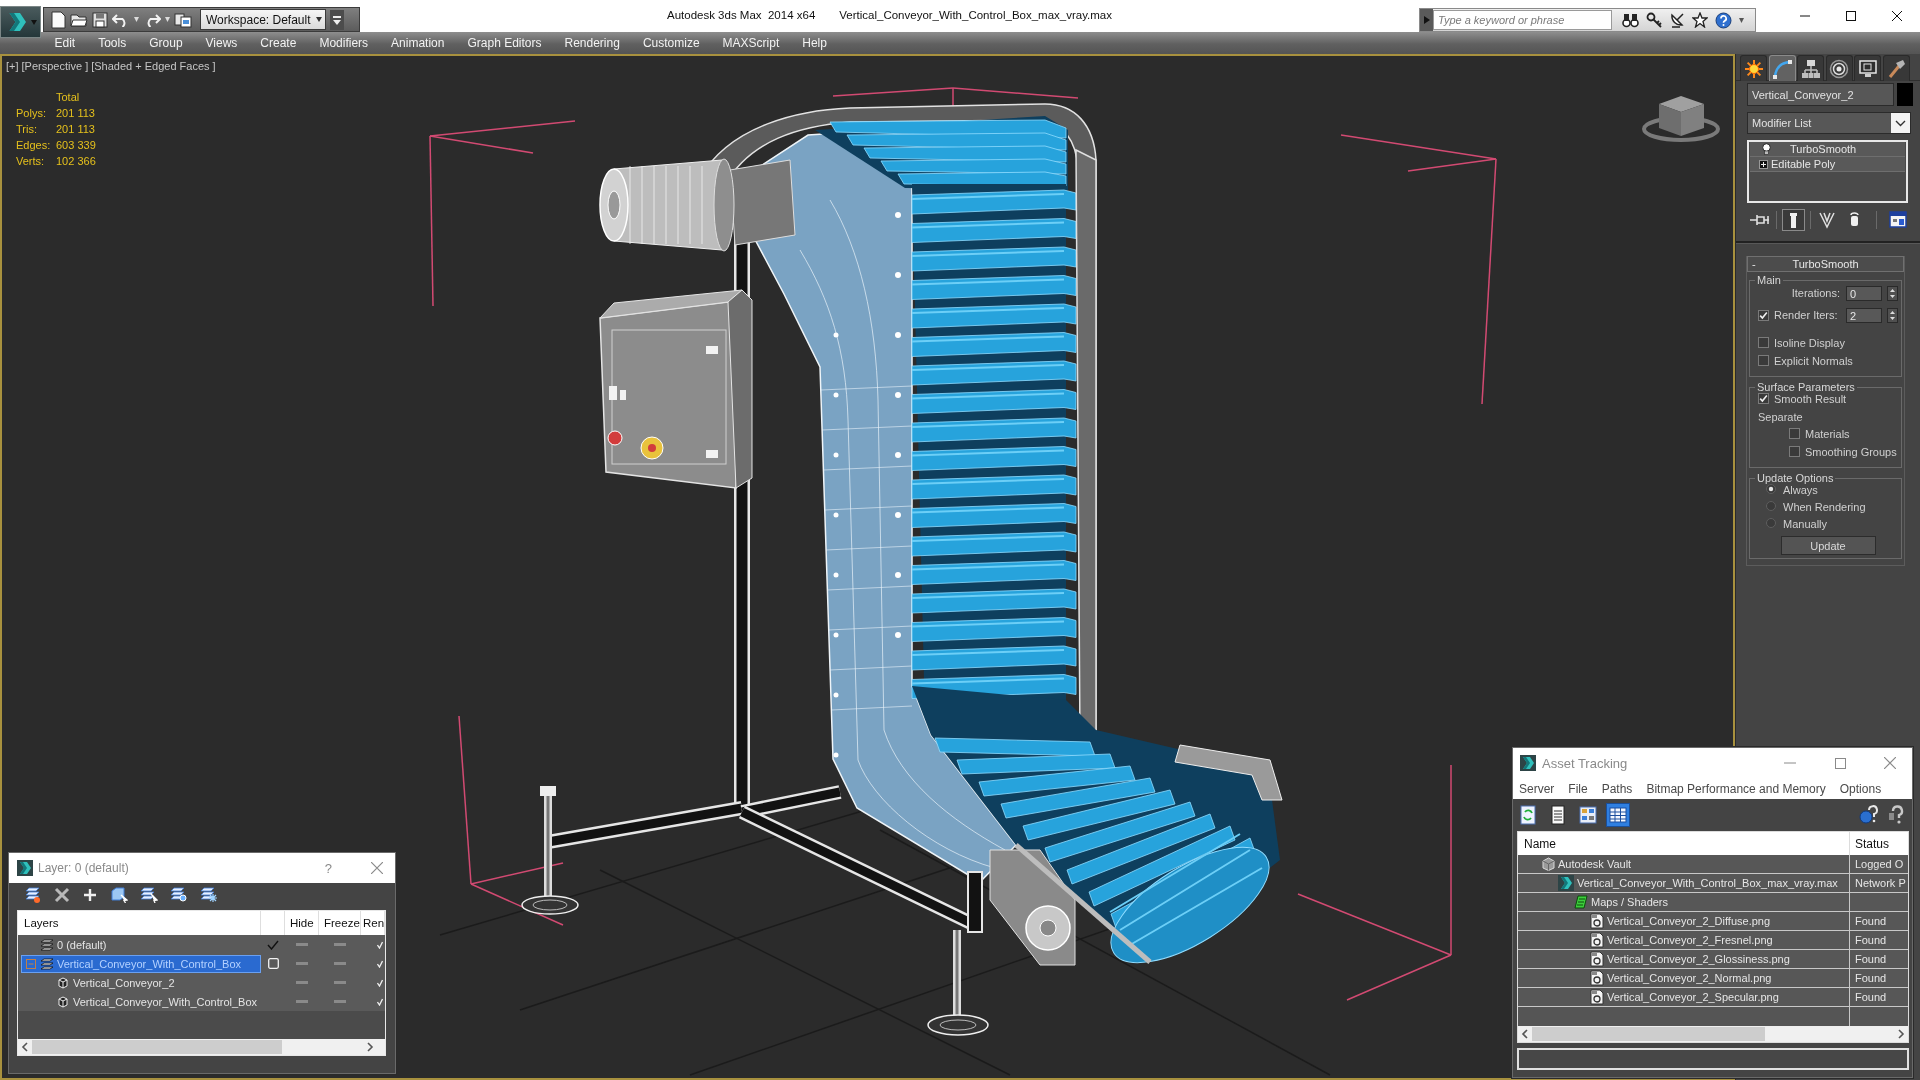 The height and width of the screenshot is (1080, 1920). I want to click on light-bulb-icon, so click(1766, 149).